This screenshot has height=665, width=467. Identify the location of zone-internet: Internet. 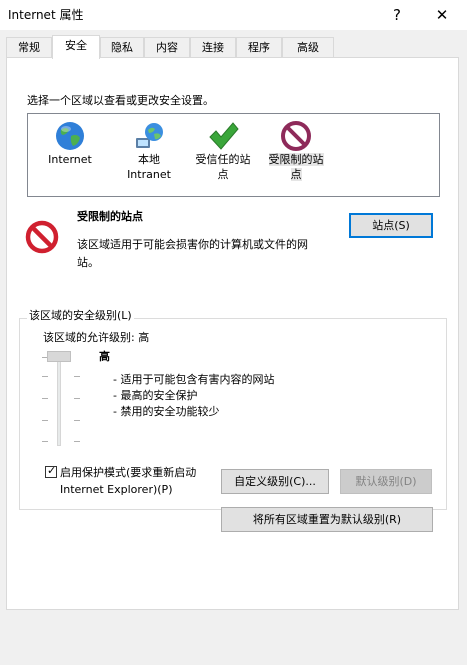
(70, 154).